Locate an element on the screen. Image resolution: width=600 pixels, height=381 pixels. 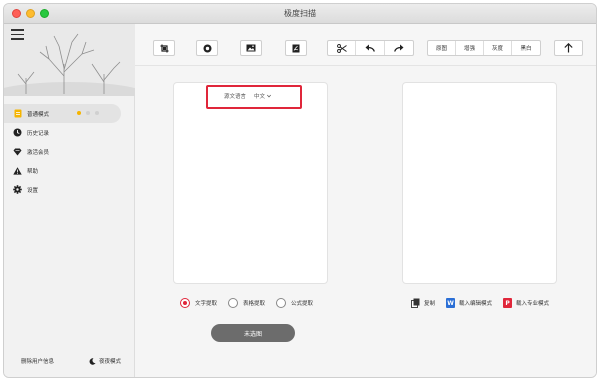
pdf-icon is located at coordinates (296, 48).